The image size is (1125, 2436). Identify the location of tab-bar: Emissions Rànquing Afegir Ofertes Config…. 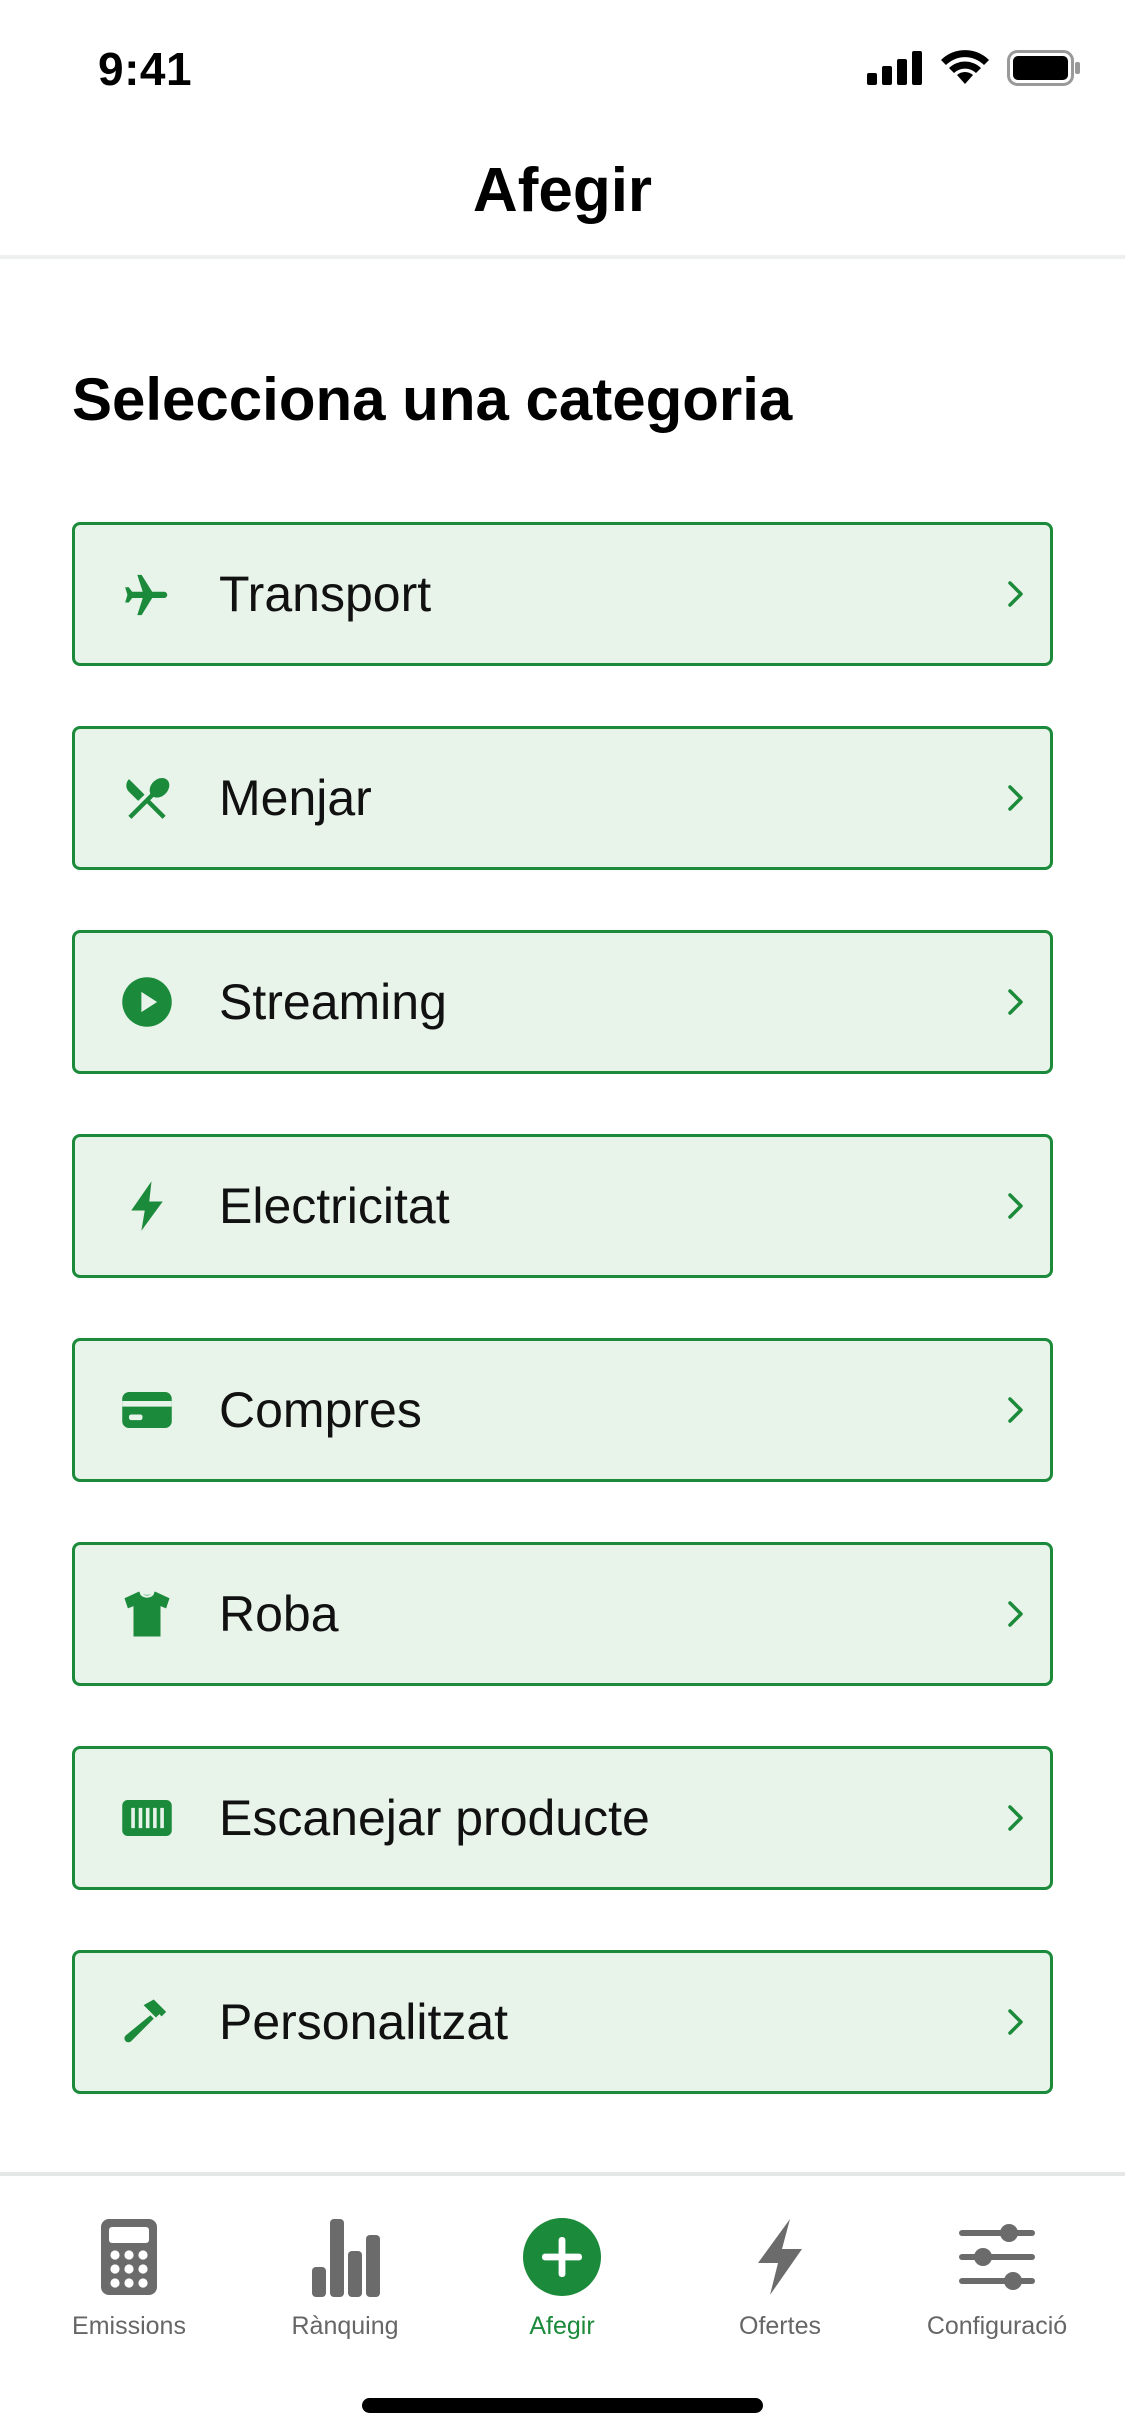
(562, 2304).